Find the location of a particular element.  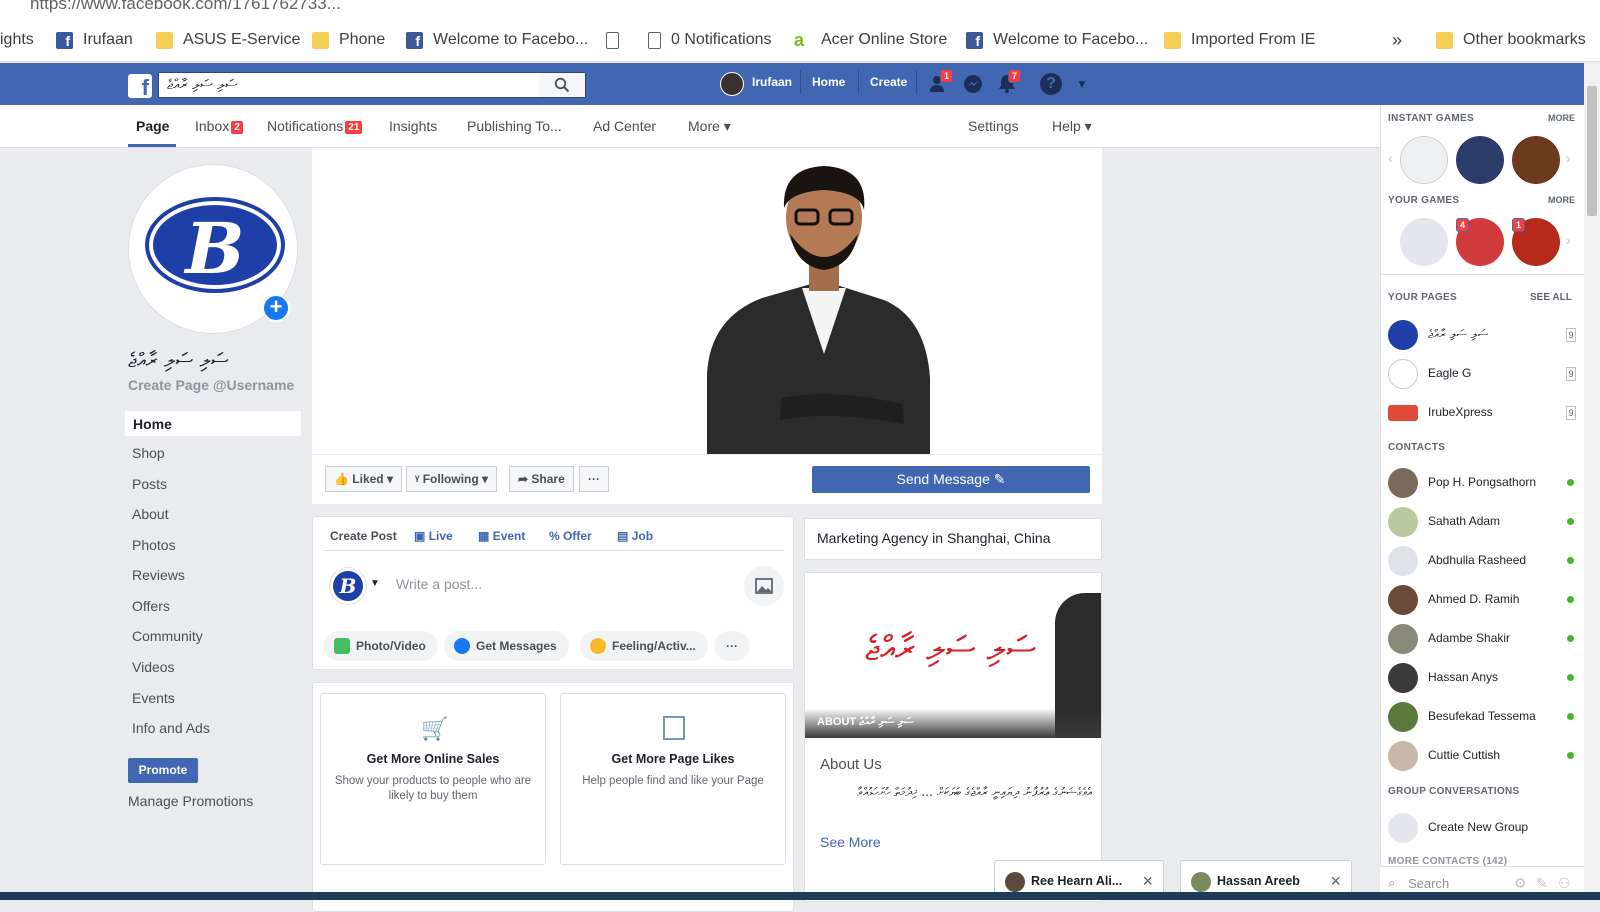

chat-search-input: Search is located at coordinates (1428, 883).